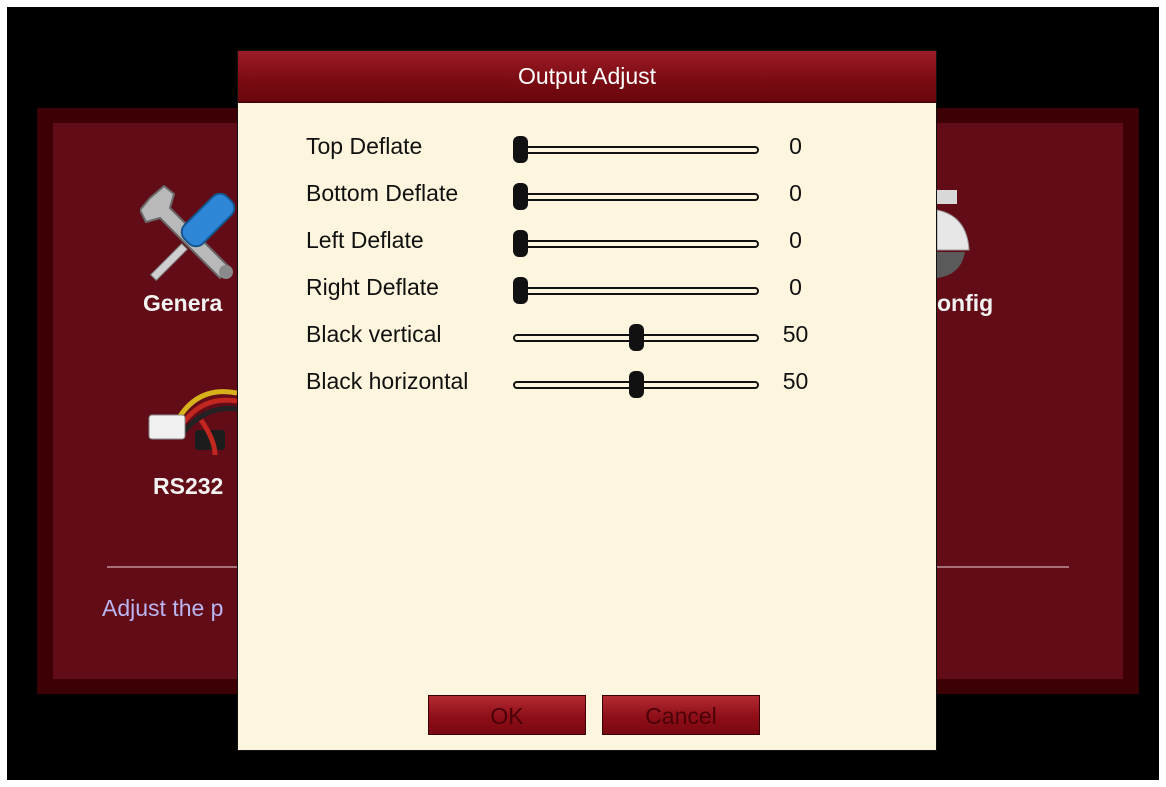 The image size is (1166, 787). I want to click on slider-row-left-deflate: Left Deflate 0, so click(587, 243).